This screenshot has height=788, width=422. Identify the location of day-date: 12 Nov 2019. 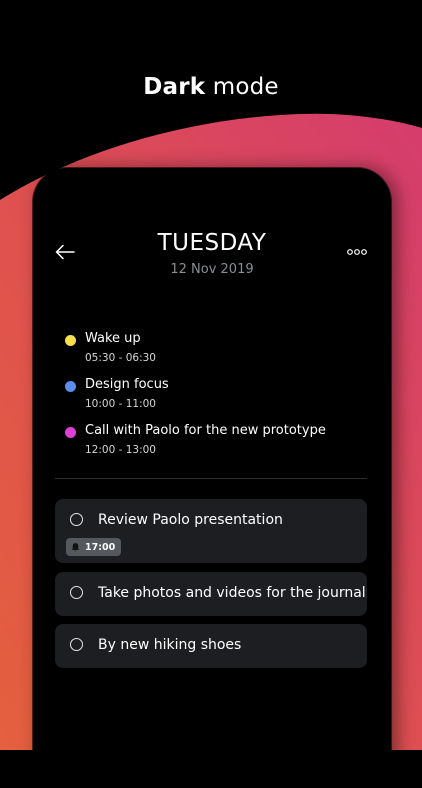
(212, 269).